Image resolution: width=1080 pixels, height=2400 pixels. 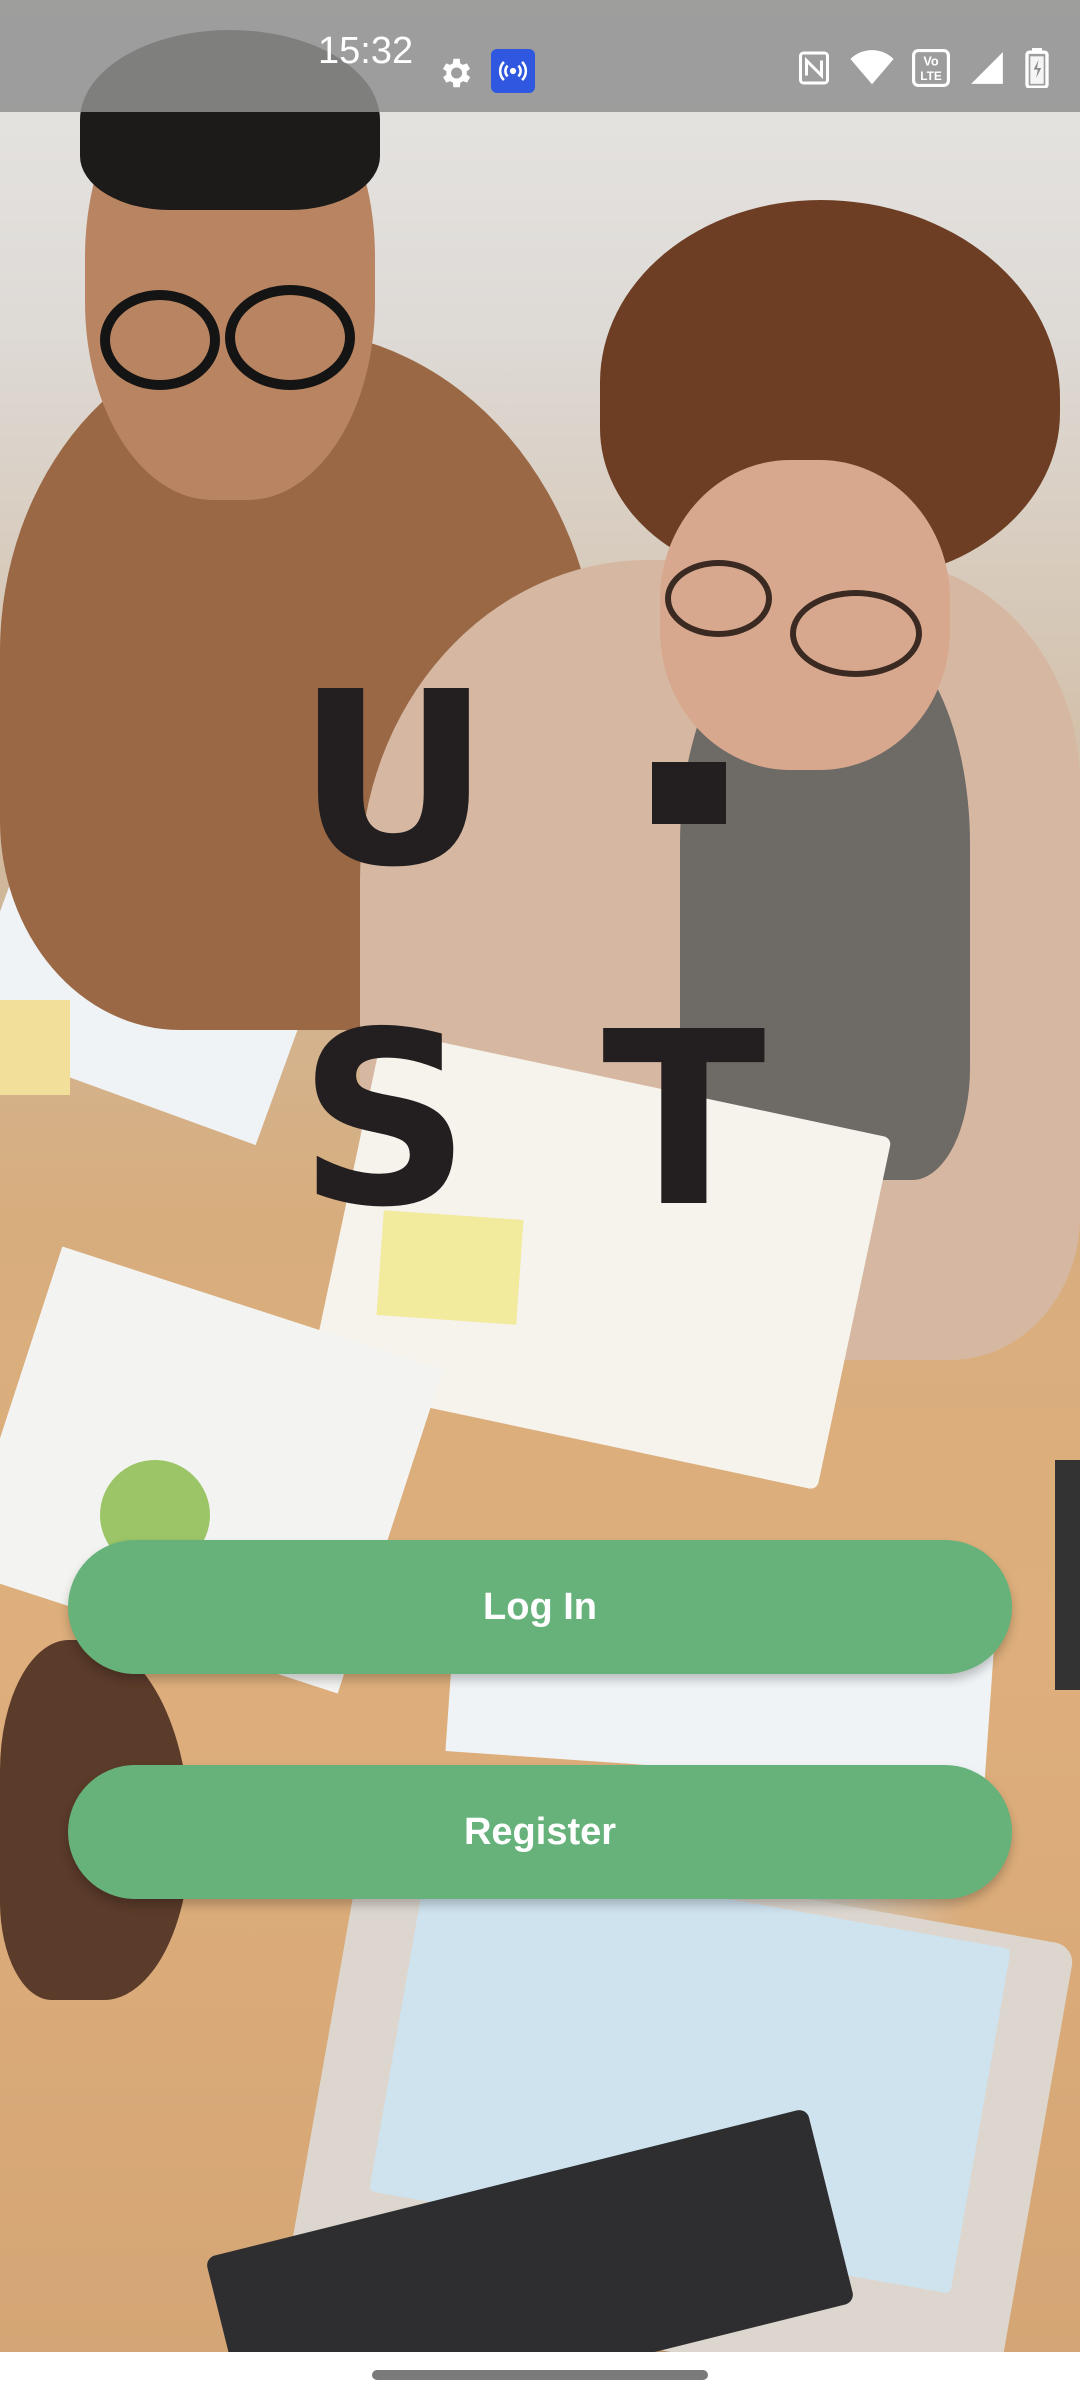 I want to click on settings-icon, so click(x=455, y=73).